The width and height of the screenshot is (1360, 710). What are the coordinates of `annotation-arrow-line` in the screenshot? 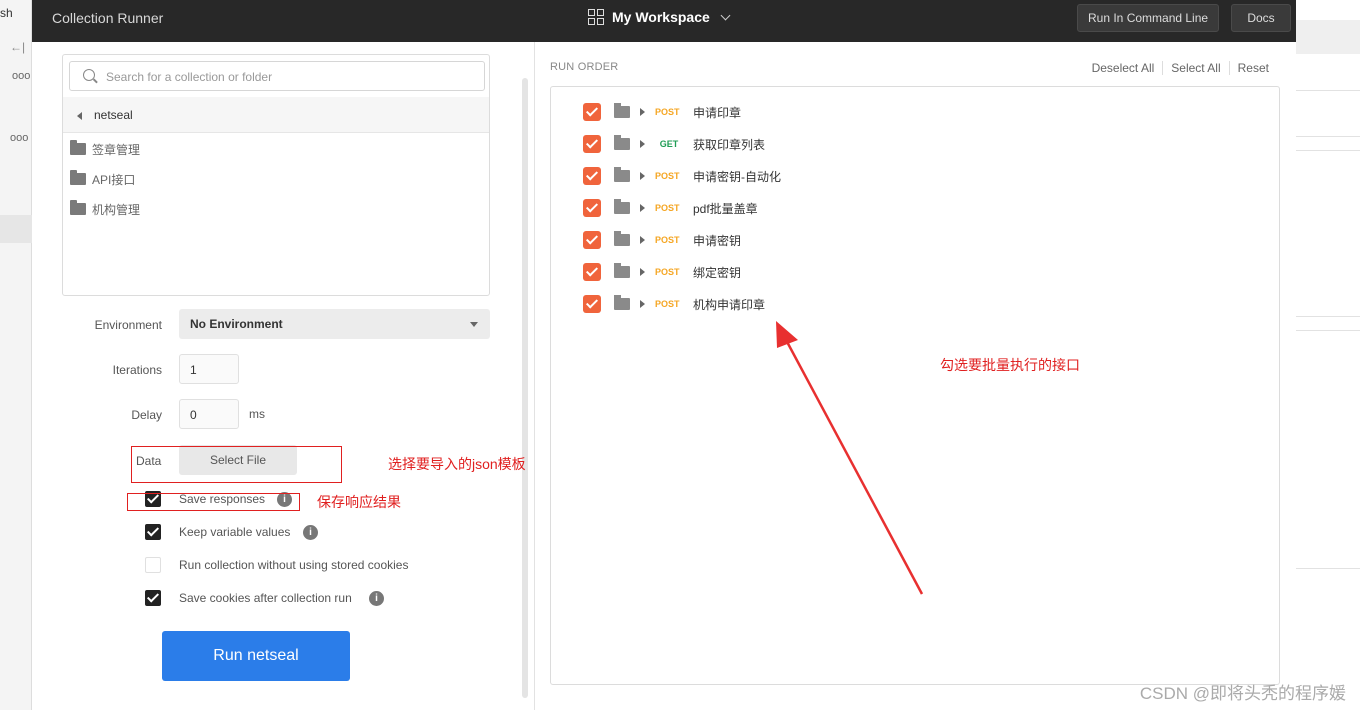 It's located at (853, 466).